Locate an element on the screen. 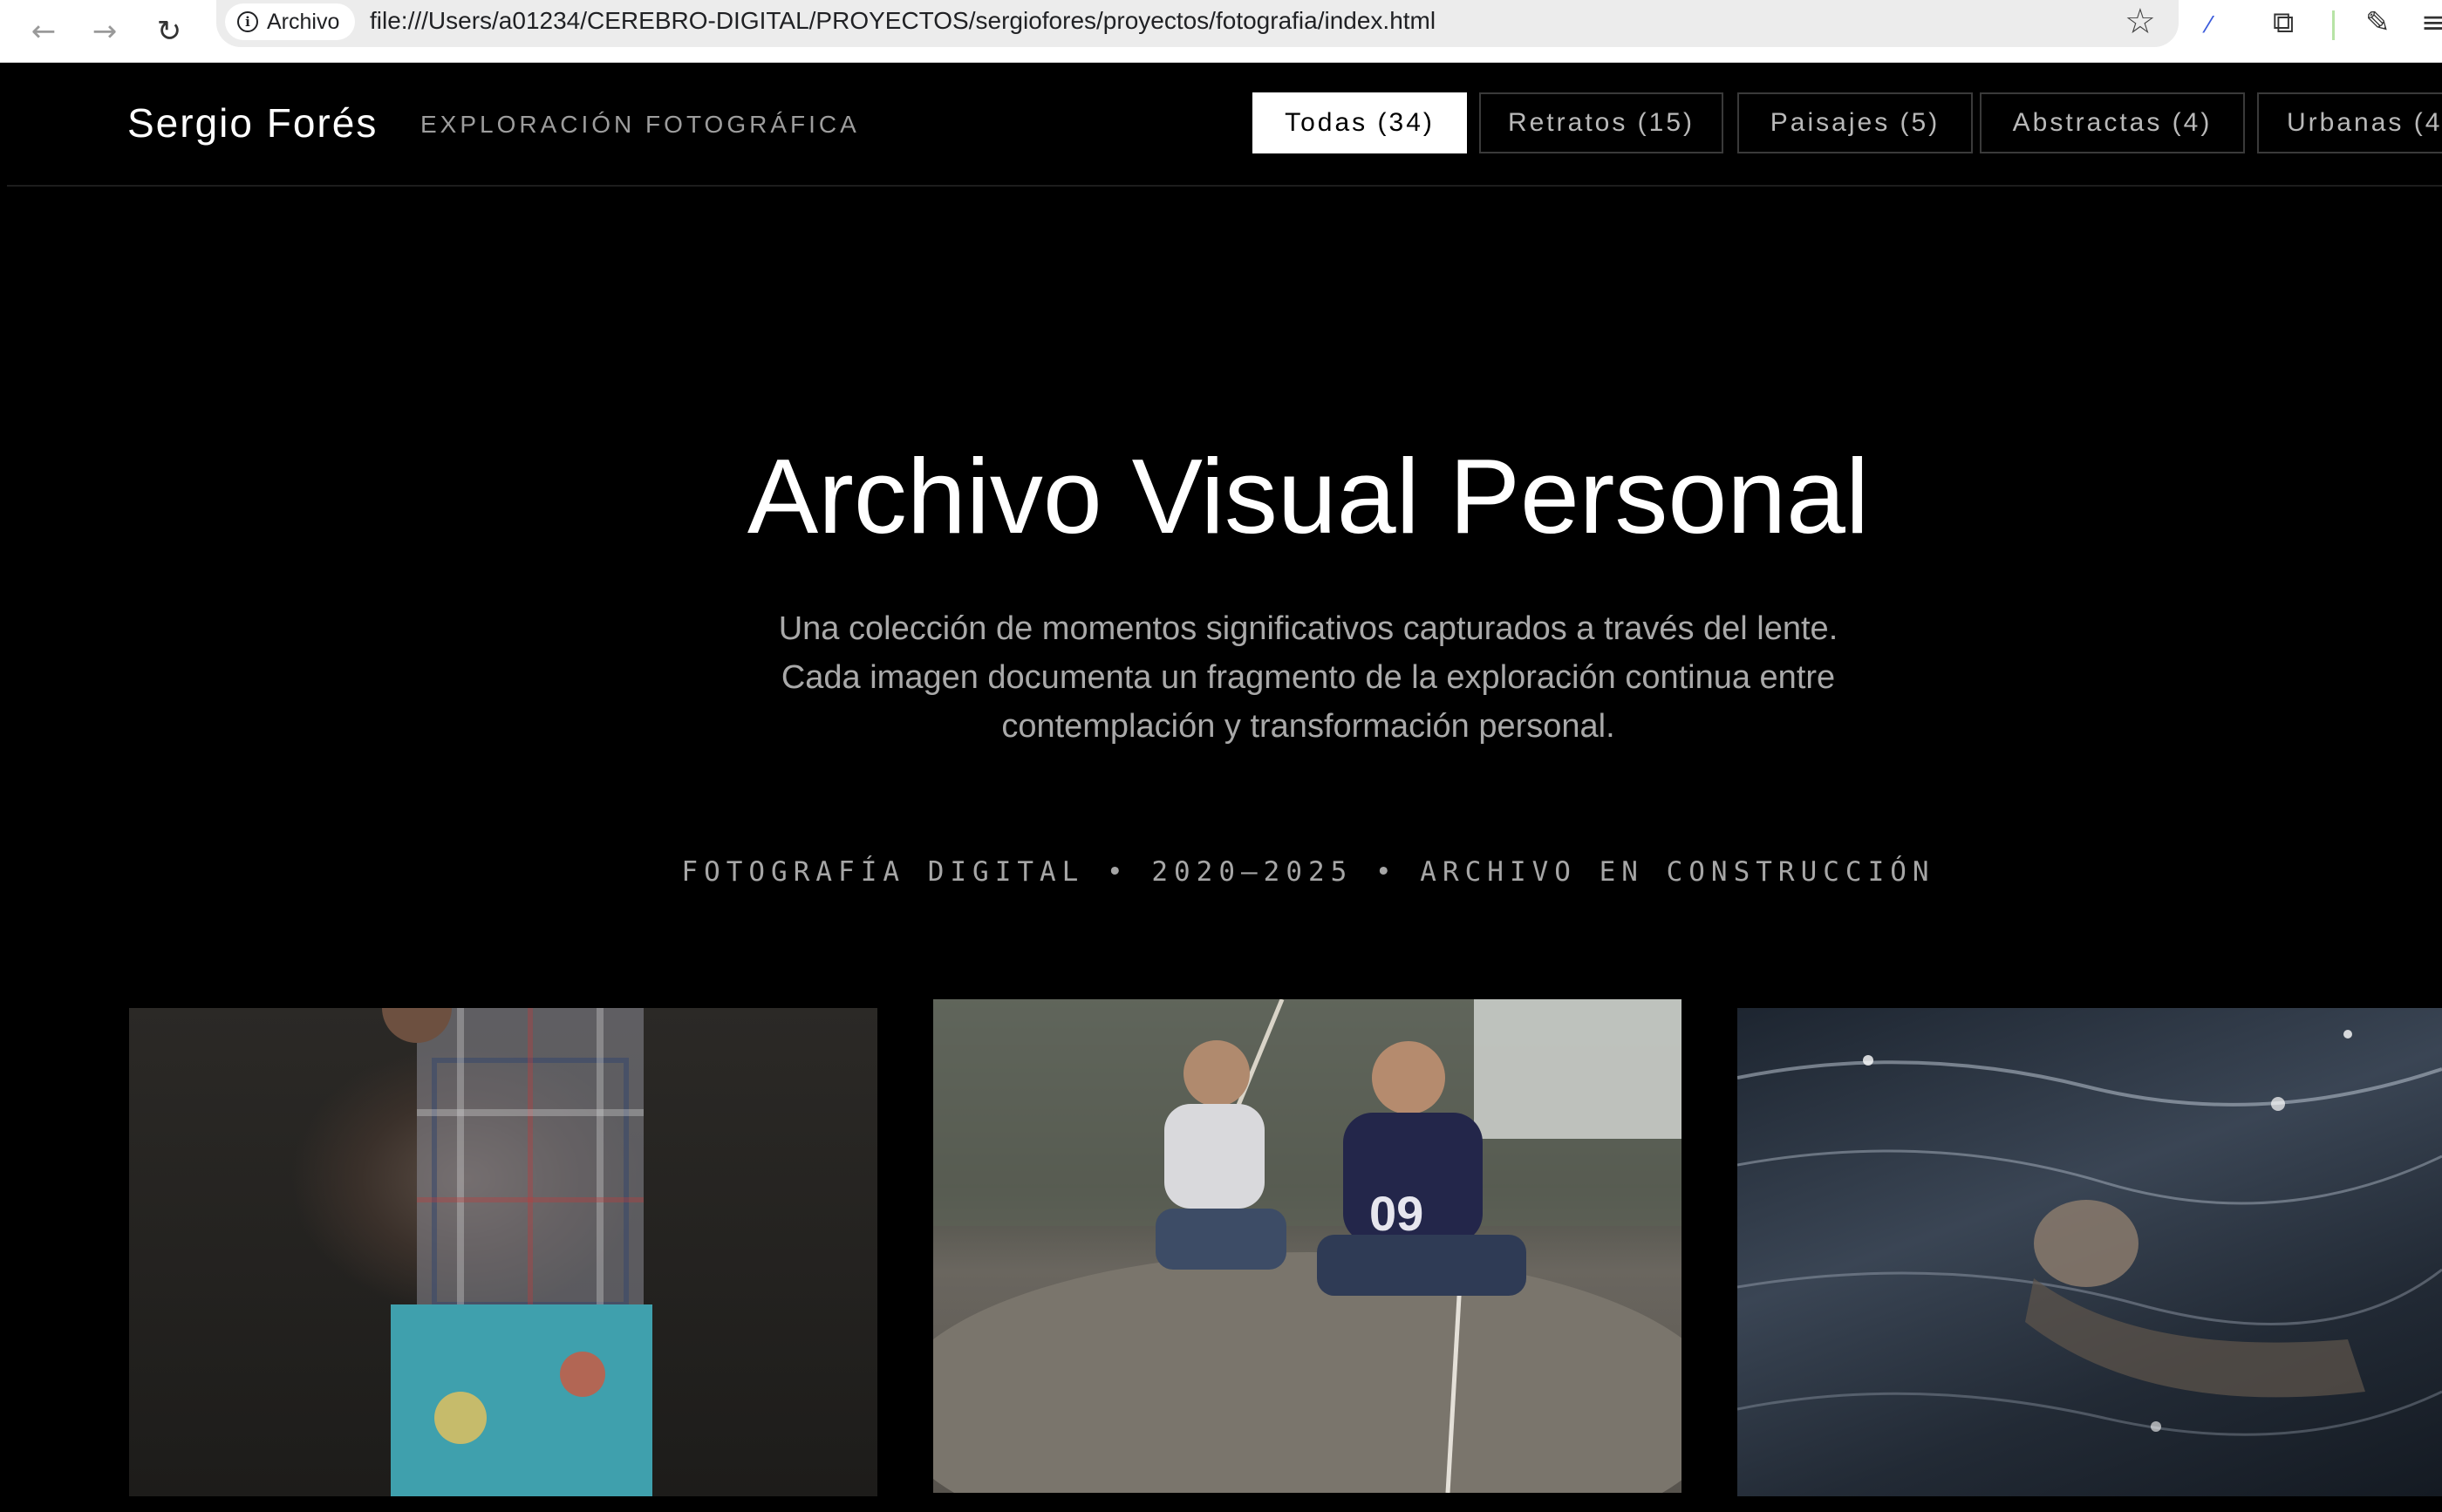 The image size is (2442, 1512). svg-text: 09 is located at coordinates (1396, 1213).